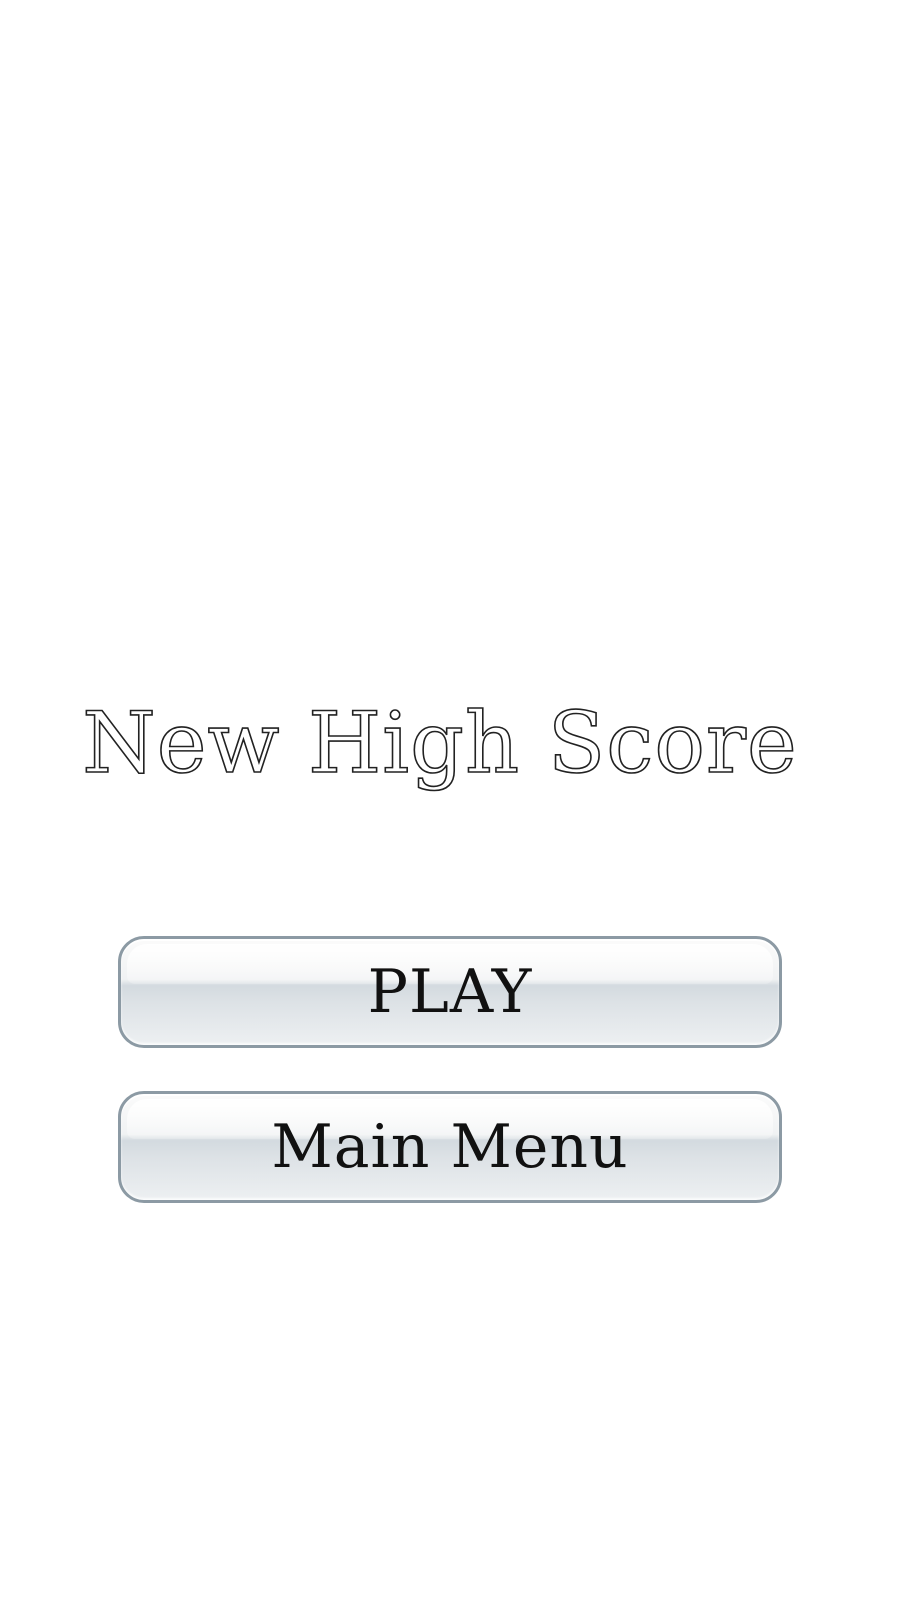 The height and width of the screenshot is (1601, 921). I want to click on play-button: PLAY, so click(450, 992).